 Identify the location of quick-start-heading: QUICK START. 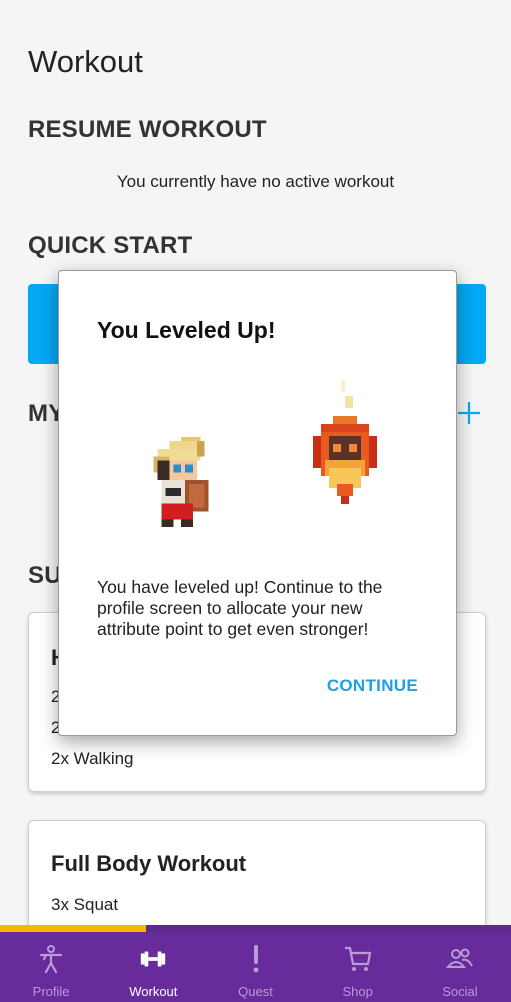
(110, 245).